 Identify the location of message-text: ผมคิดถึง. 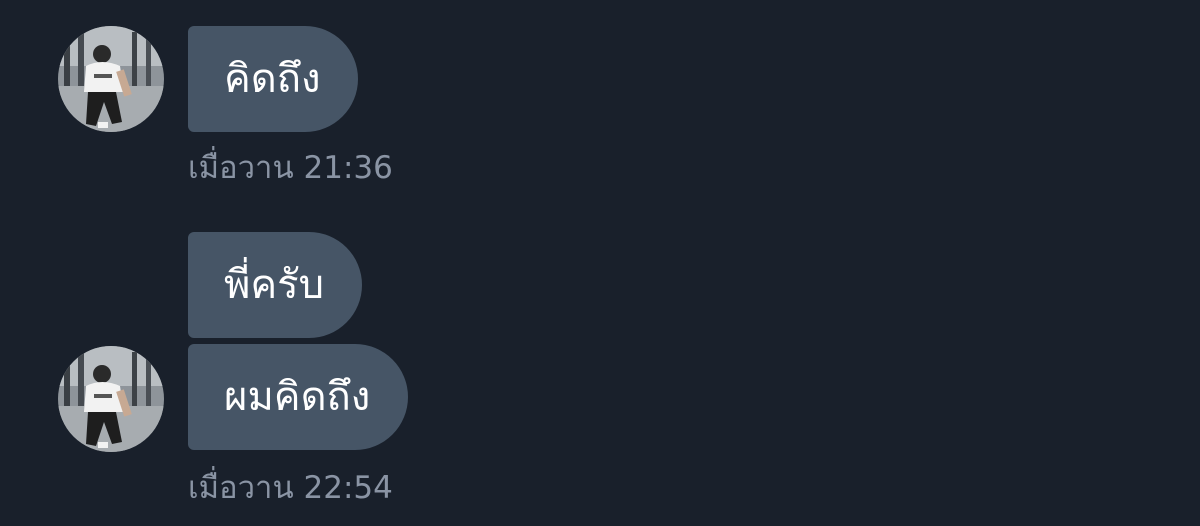
(297, 397).